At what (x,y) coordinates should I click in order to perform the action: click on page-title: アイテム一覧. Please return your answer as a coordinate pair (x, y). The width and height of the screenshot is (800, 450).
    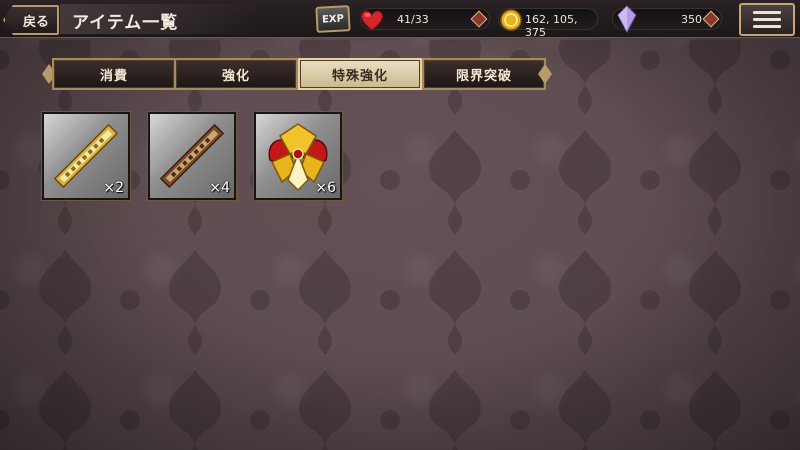
    Looking at the image, I should click on (125, 23).